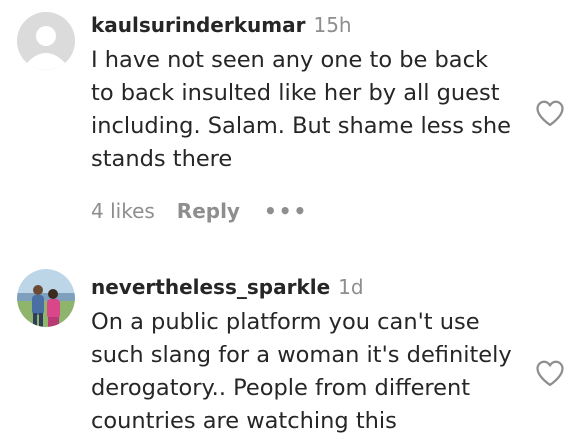  I want to click on comment-timestamp: 1d, so click(351, 287).